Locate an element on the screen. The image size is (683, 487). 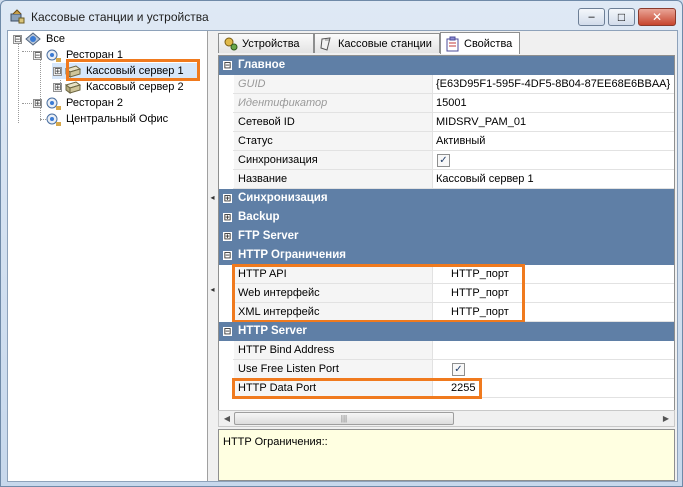
property-row-network-id: Сетевой ID MIDSRV_PAM_01 is located at coordinates (446, 122).